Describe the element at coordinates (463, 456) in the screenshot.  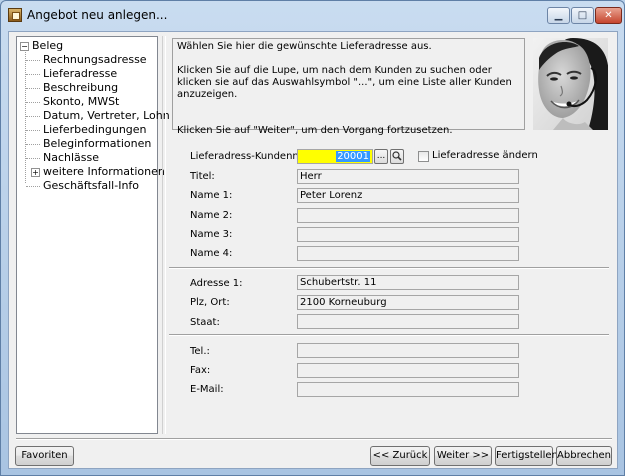
I see `next-button: Weiter >>` at that location.